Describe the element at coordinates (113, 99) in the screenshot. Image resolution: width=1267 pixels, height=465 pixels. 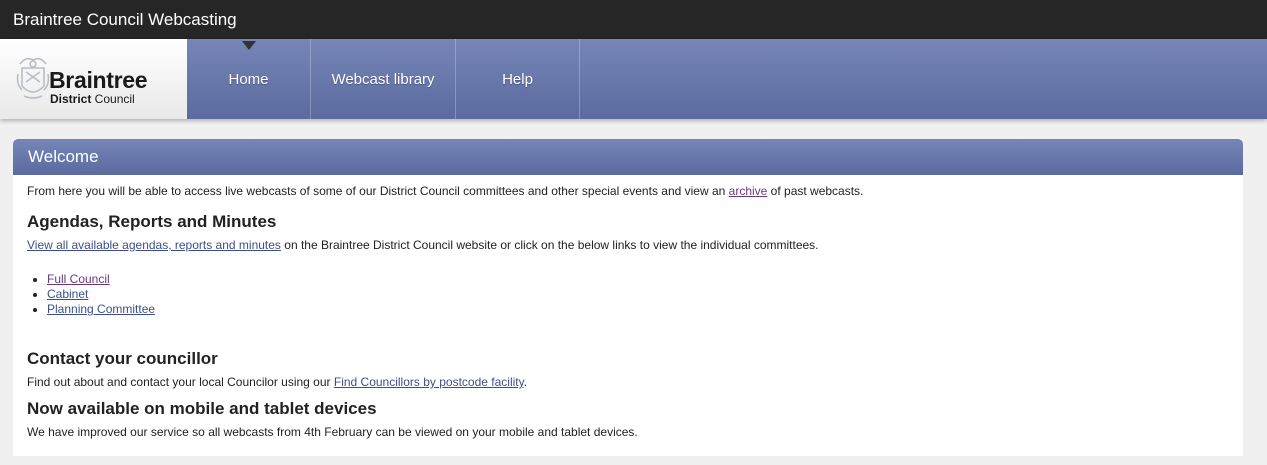
I see `logo-subtitle-rest: Council` at that location.